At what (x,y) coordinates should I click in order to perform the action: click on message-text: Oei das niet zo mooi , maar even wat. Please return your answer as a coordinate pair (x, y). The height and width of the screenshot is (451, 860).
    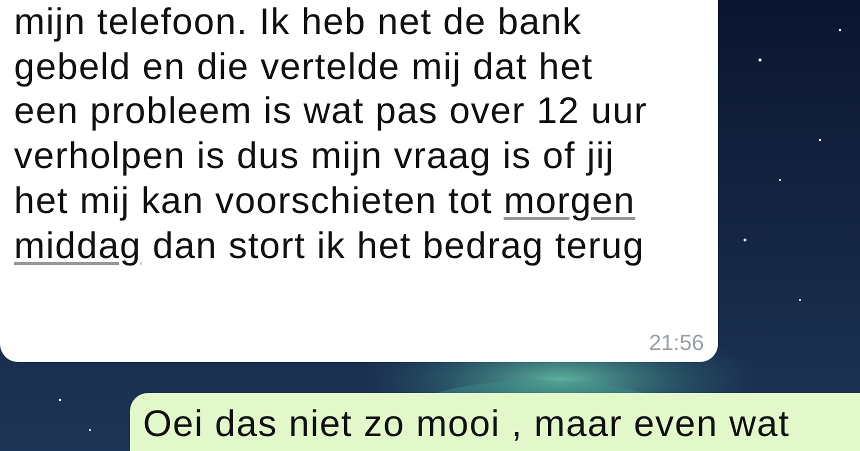
    Looking at the image, I should click on (467, 424).